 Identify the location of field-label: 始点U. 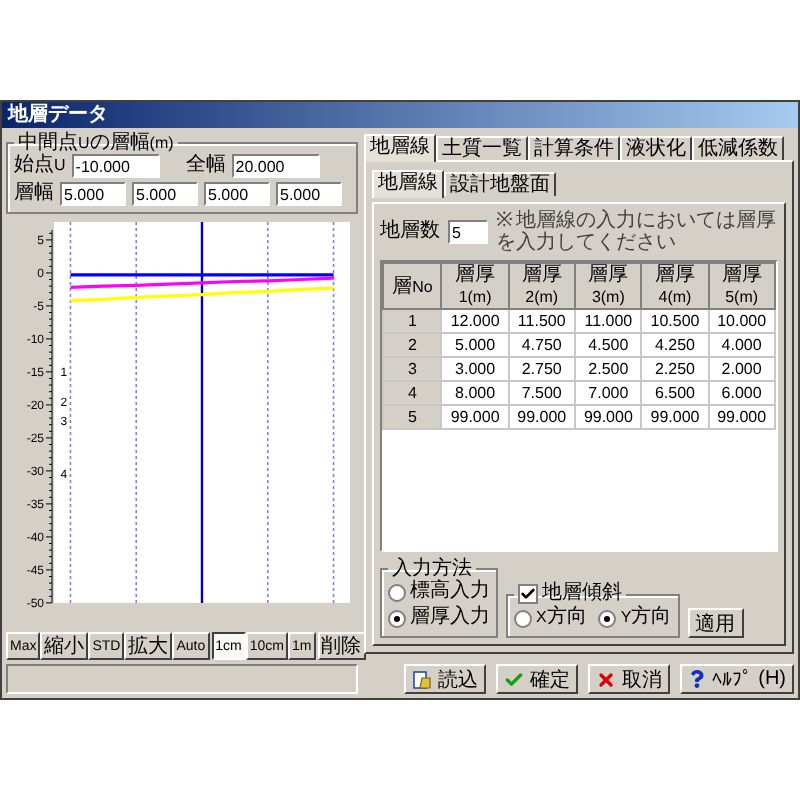
(40, 166).